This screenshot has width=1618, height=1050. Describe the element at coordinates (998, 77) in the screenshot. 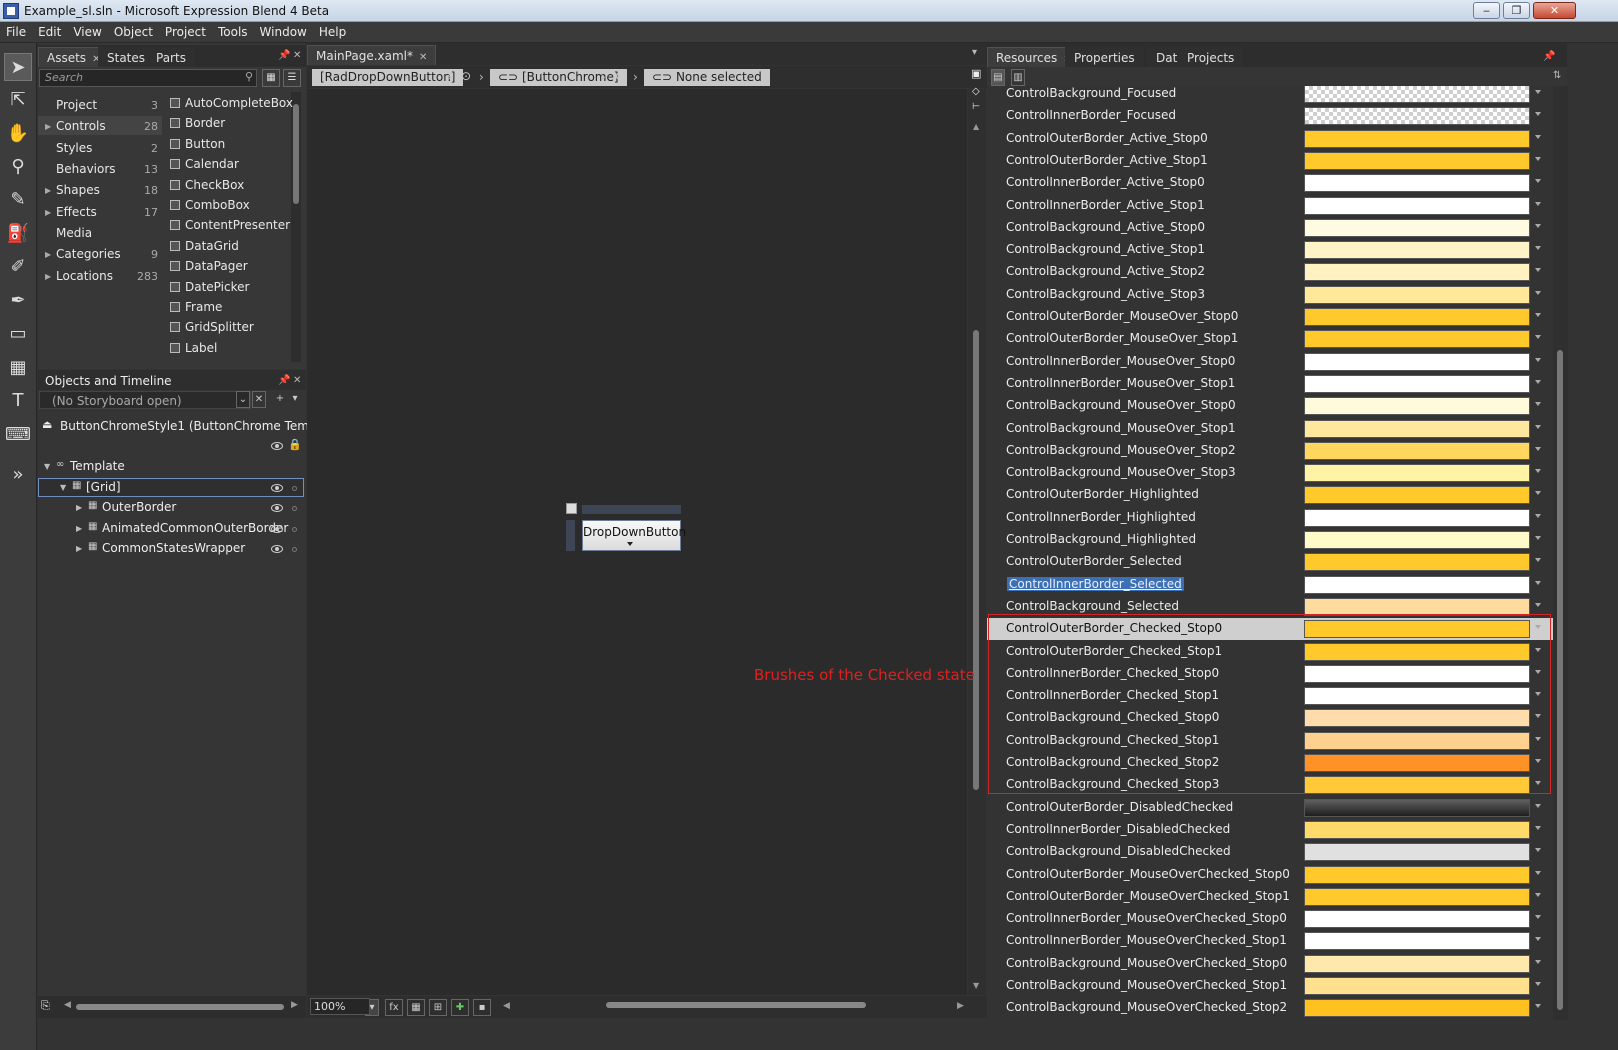

I see `new-dictionary-icon: ▤` at that location.